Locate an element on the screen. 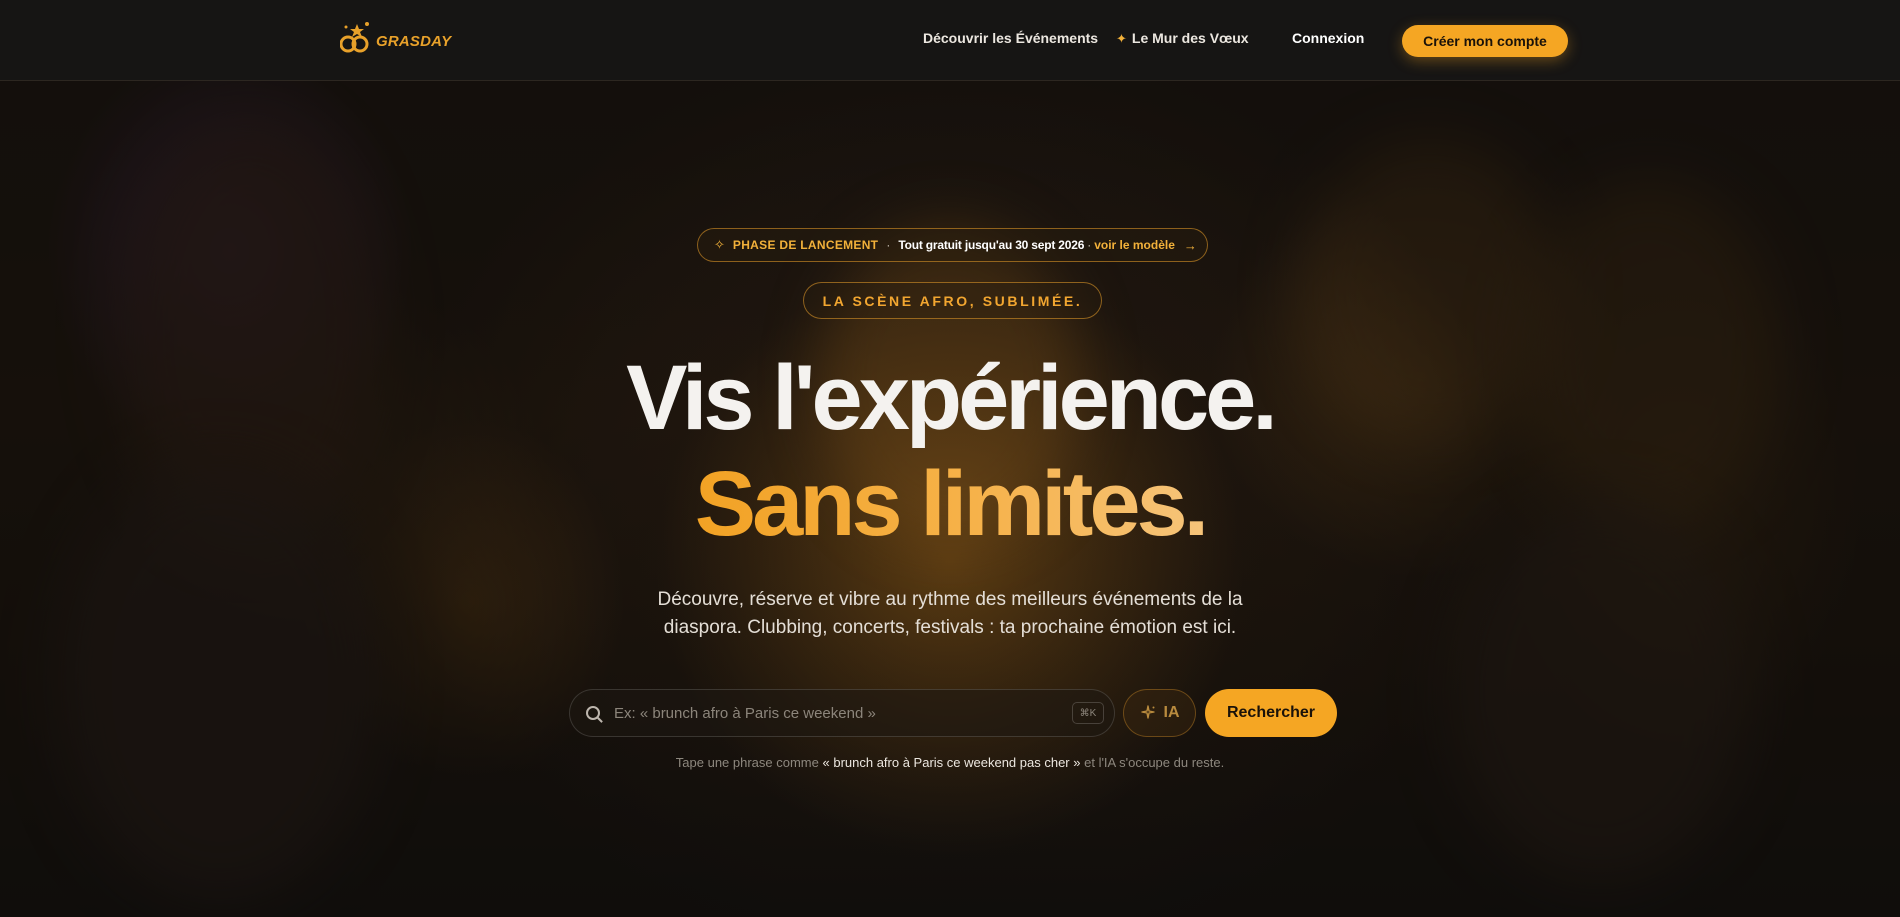 The height and width of the screenshot is (917, 1900). sparkles-icon: ✦ is located at coordinates (1121, 38).